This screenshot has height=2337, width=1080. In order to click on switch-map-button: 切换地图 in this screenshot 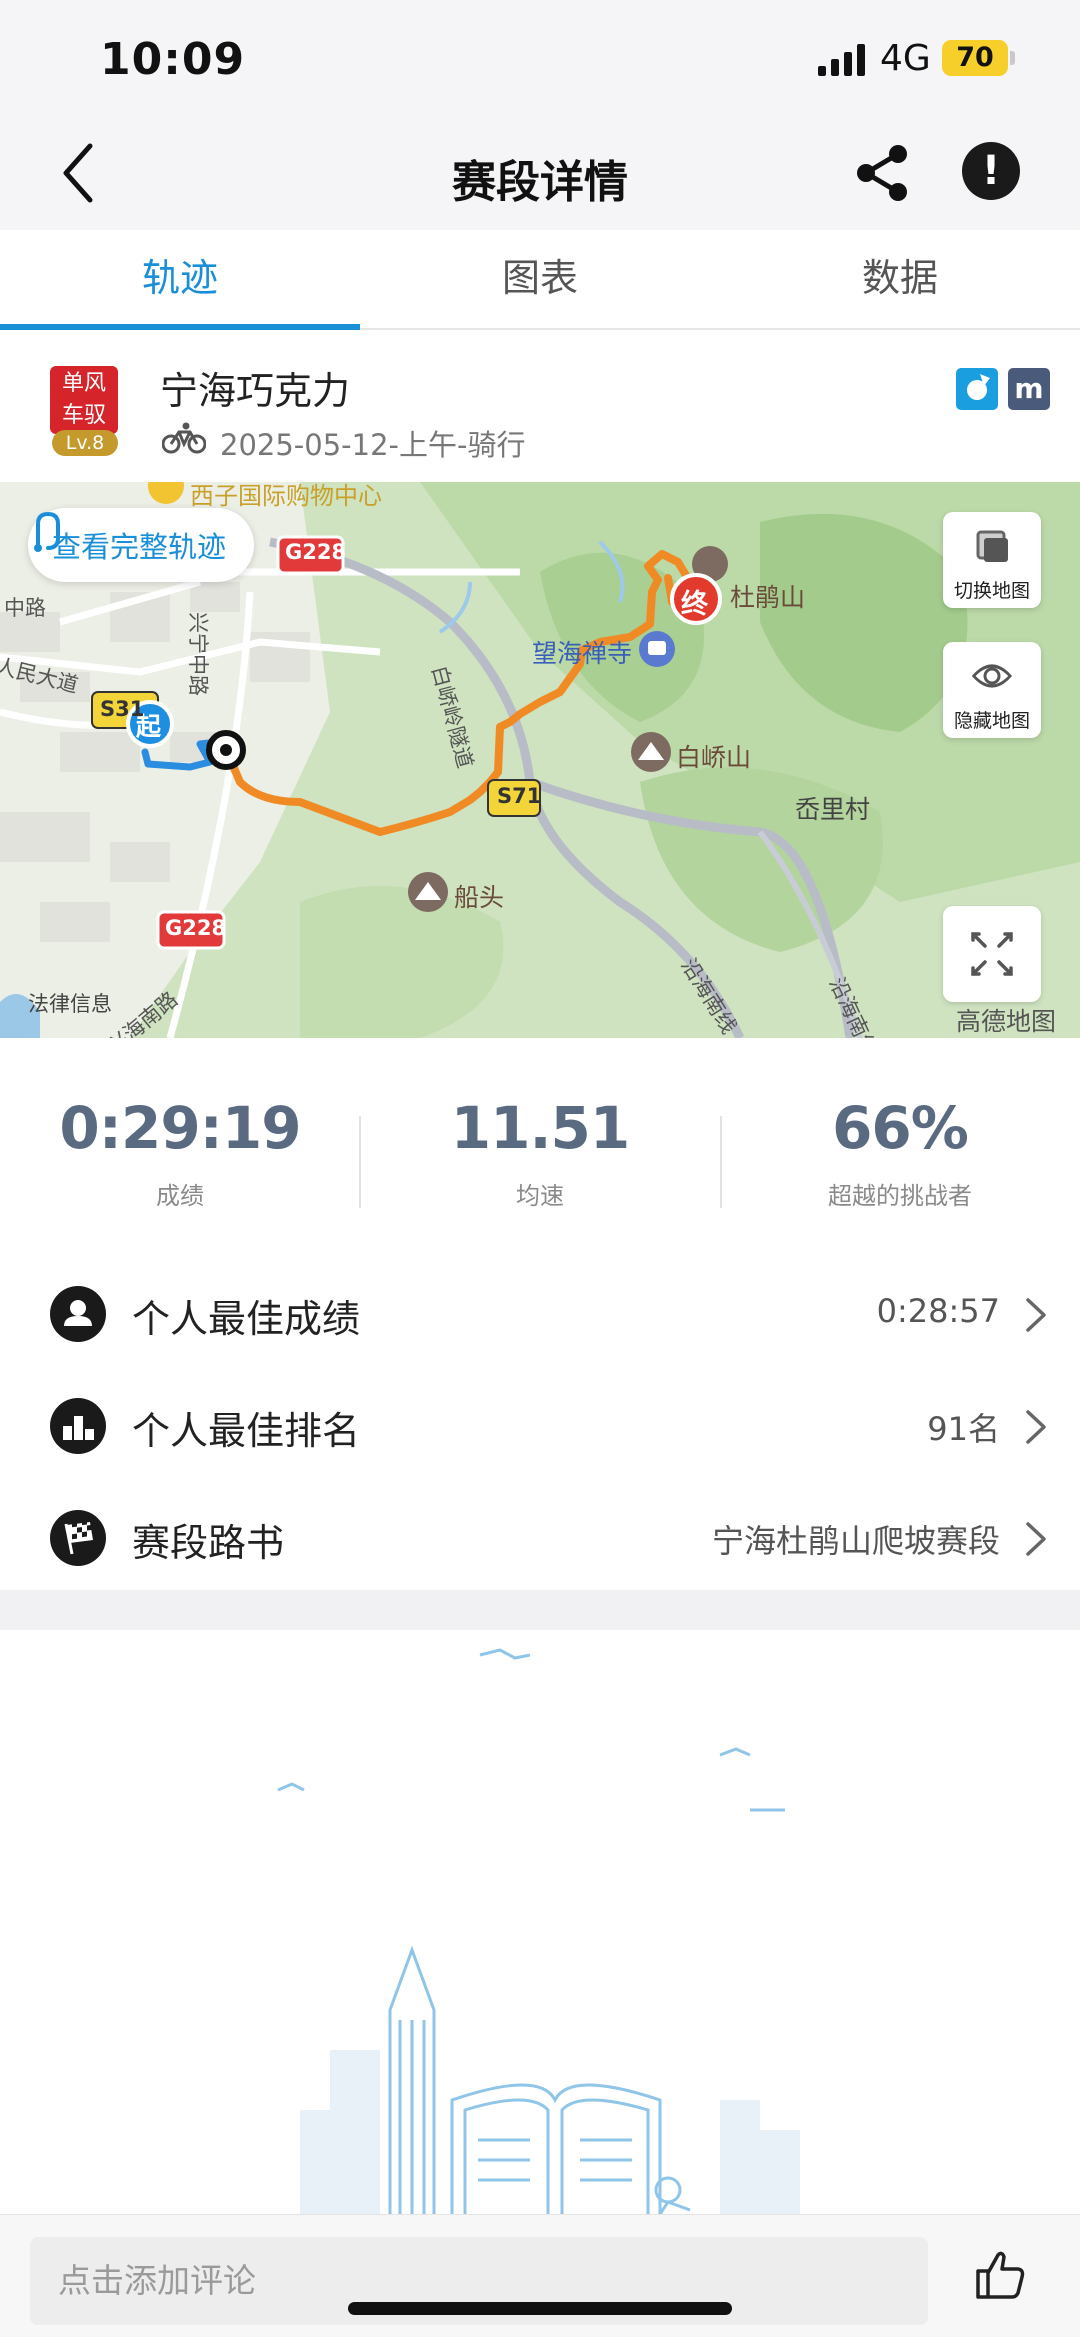, I will do `click(992, 560)`.